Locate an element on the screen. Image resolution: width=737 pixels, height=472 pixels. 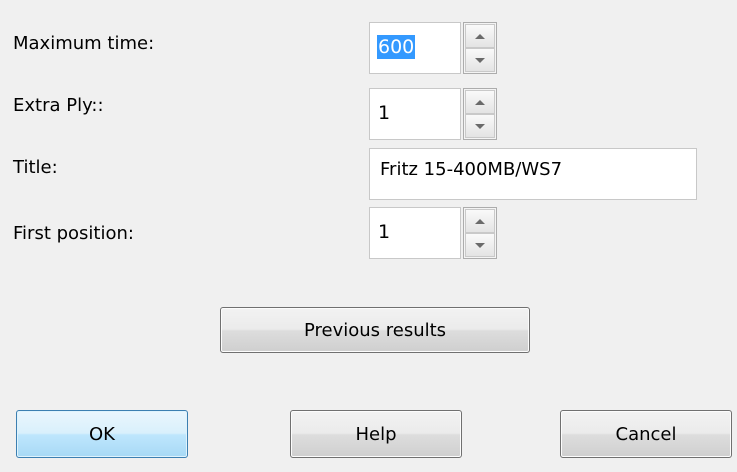
max-time-decrement-button is located at coordinates (480, 60).